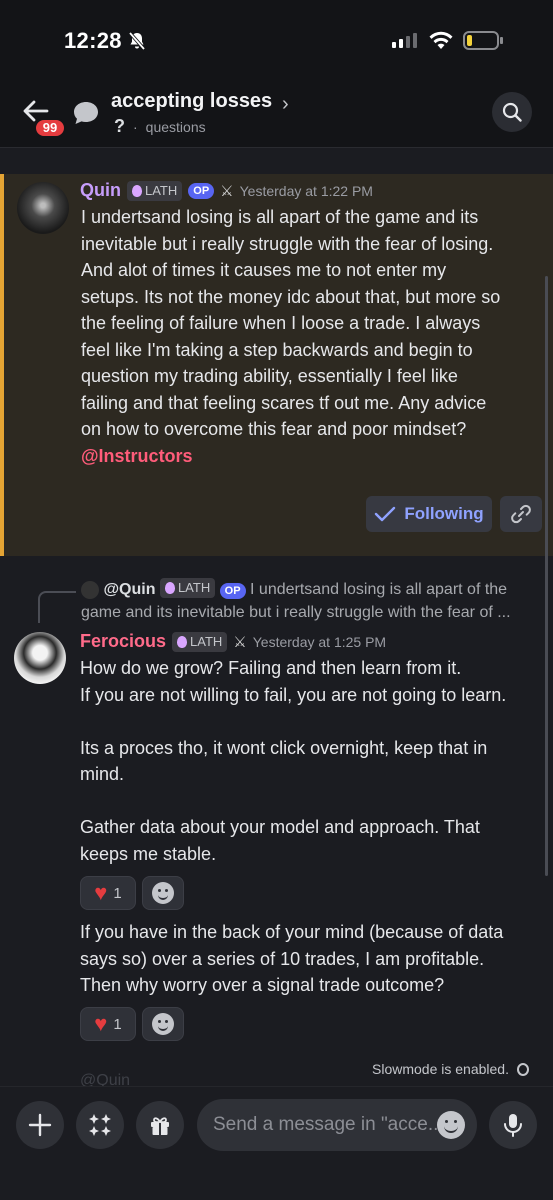  Describe the element at coordinates (319, 641) in the screenshot. I see `timestamp: Yesterday at 1:25 PM` at that location.